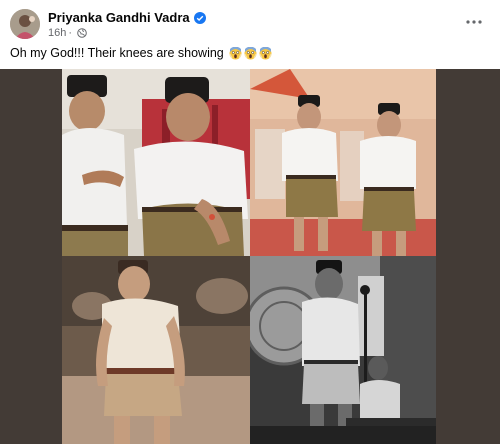 Image resolution: width=500 pixels, height=444 pixels. I want to click on post-meta: 16h ·, so click(67, 33).